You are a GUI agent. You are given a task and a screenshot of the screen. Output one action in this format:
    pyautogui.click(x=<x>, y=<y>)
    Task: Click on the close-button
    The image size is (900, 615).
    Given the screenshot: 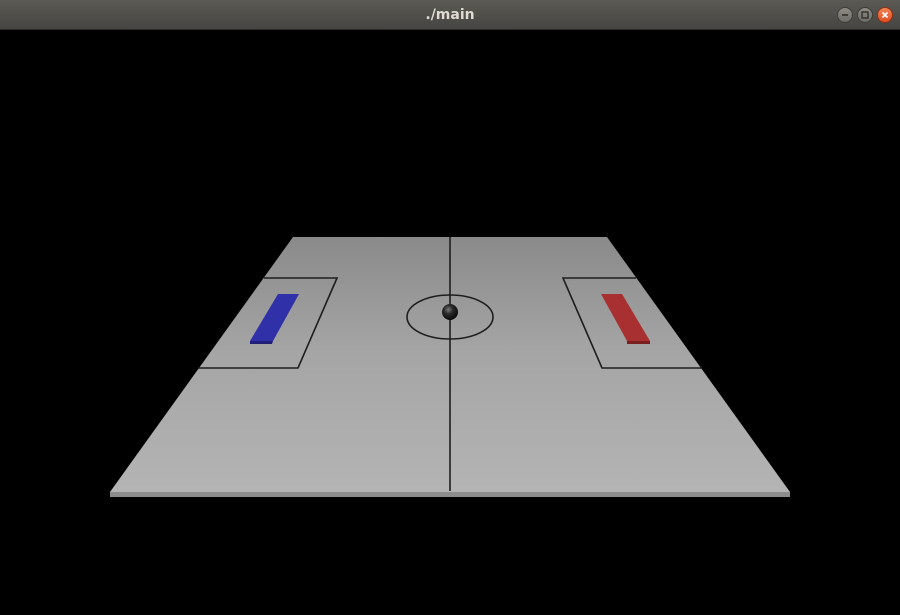 What is the action you would take?
    pyautogui.click(x=885, y=15)
    